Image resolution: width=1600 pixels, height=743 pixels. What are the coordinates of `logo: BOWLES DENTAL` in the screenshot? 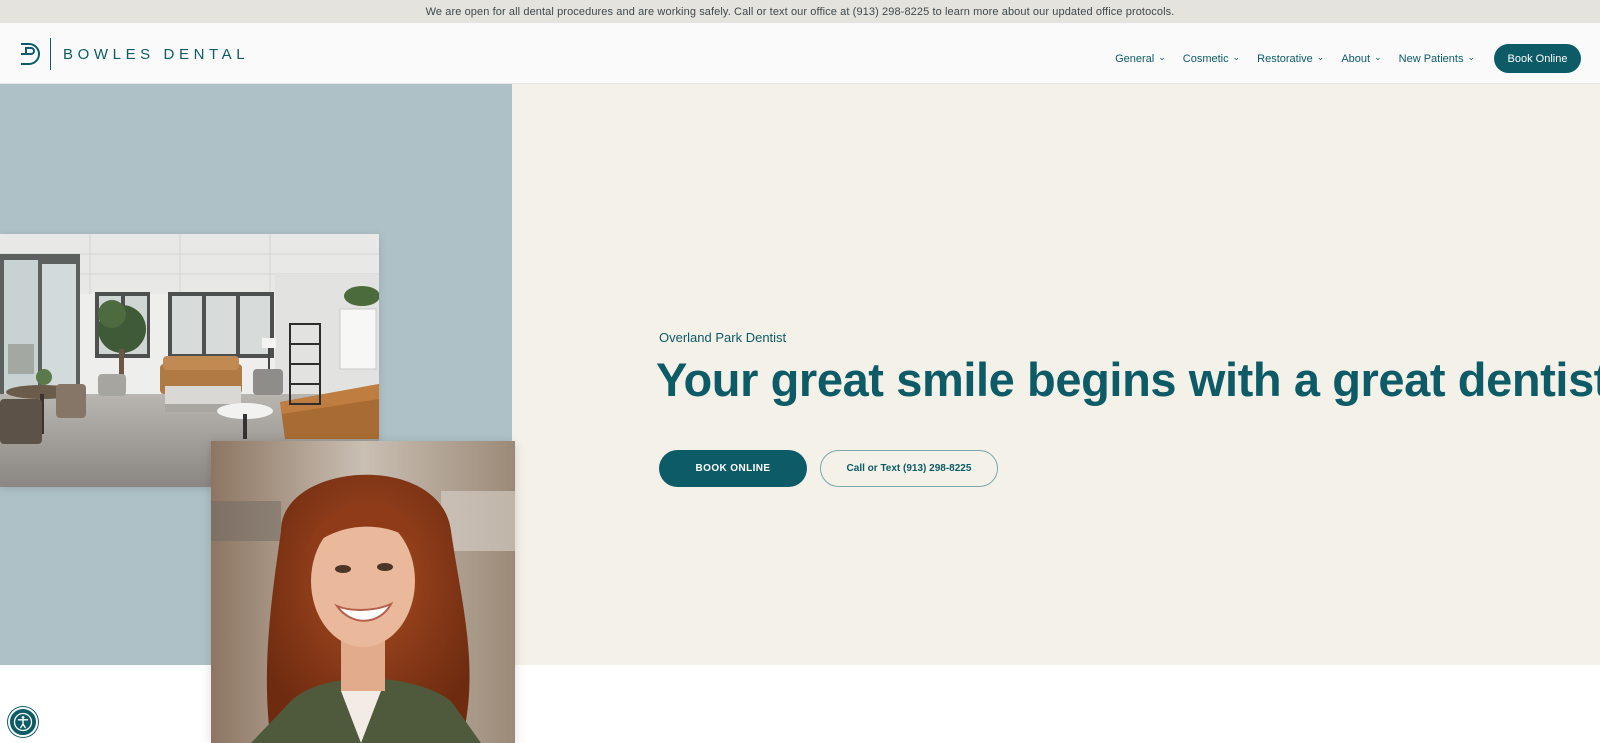 It's located at (133, 54).